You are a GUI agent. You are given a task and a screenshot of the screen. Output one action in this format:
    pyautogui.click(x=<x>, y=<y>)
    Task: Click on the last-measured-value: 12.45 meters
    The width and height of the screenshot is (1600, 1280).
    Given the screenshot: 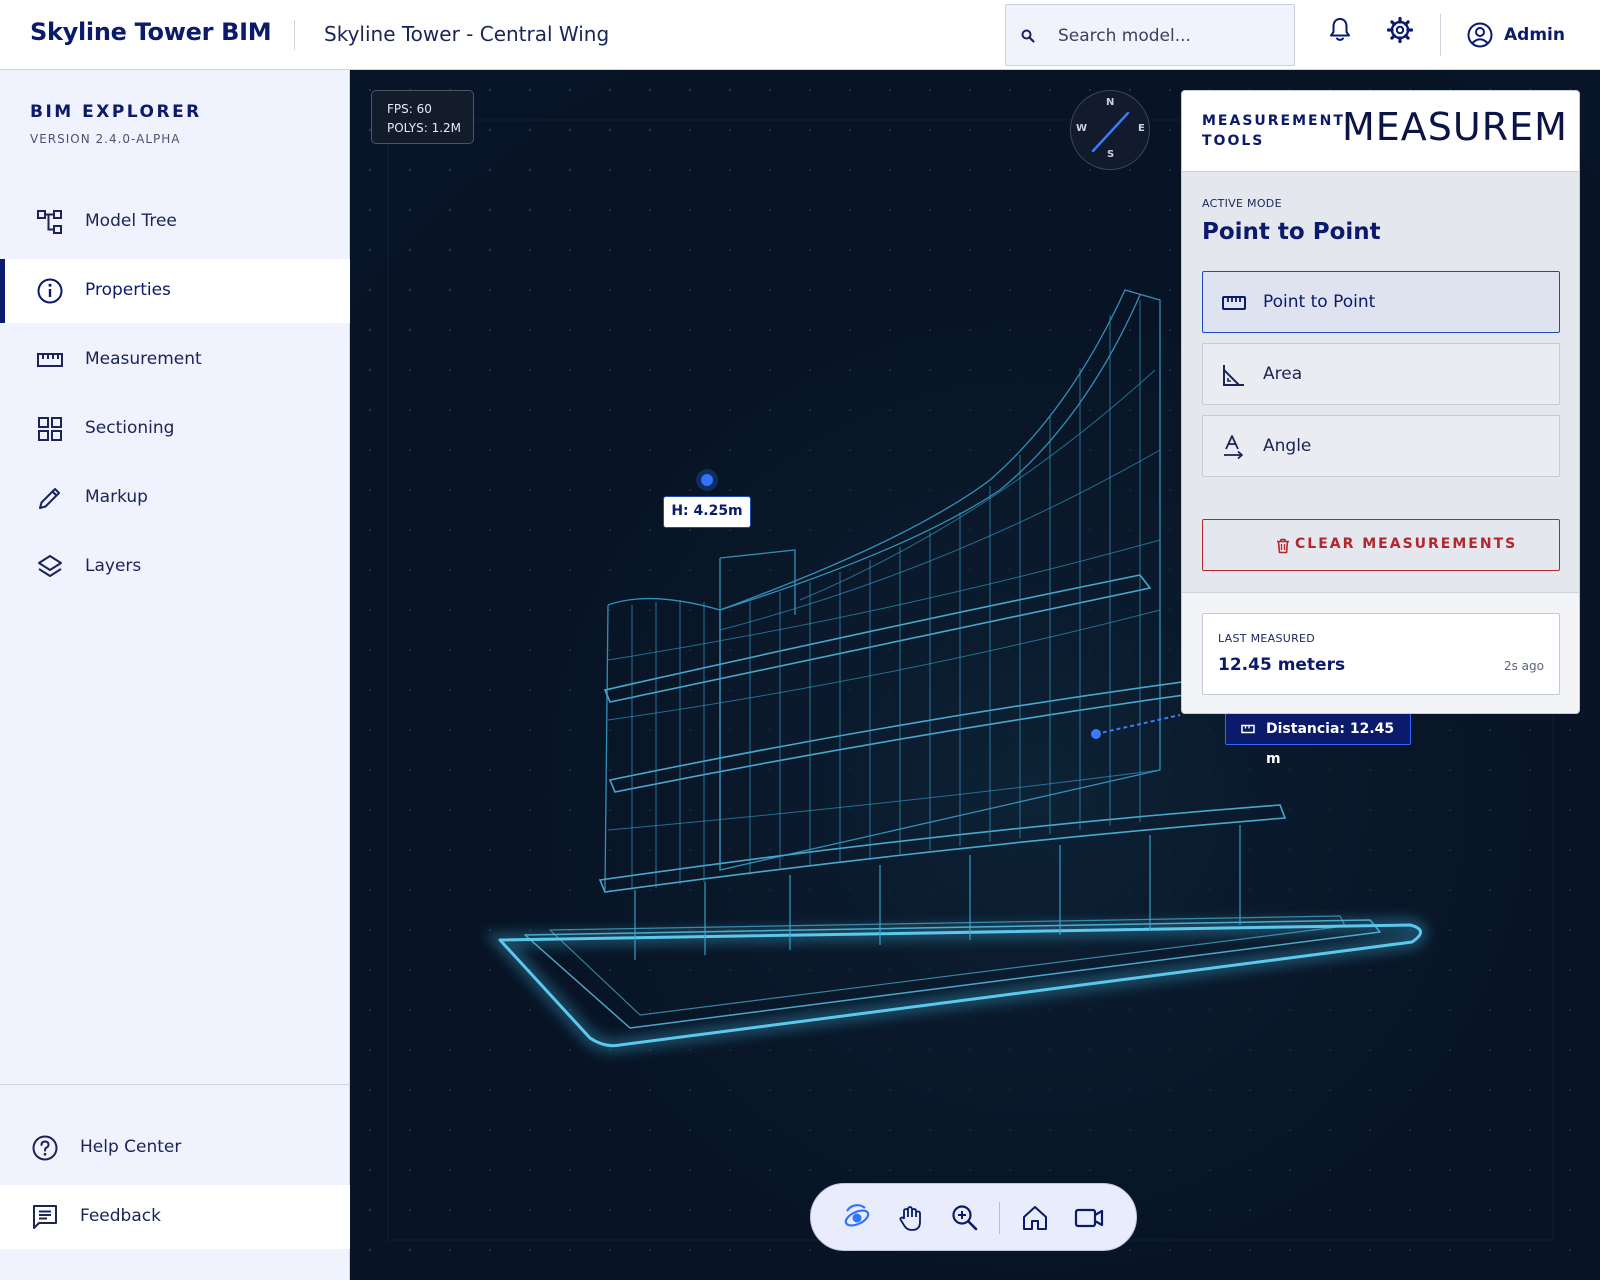 What is the action you would take?
    pyautogui.click(x=1282, y=665)
    